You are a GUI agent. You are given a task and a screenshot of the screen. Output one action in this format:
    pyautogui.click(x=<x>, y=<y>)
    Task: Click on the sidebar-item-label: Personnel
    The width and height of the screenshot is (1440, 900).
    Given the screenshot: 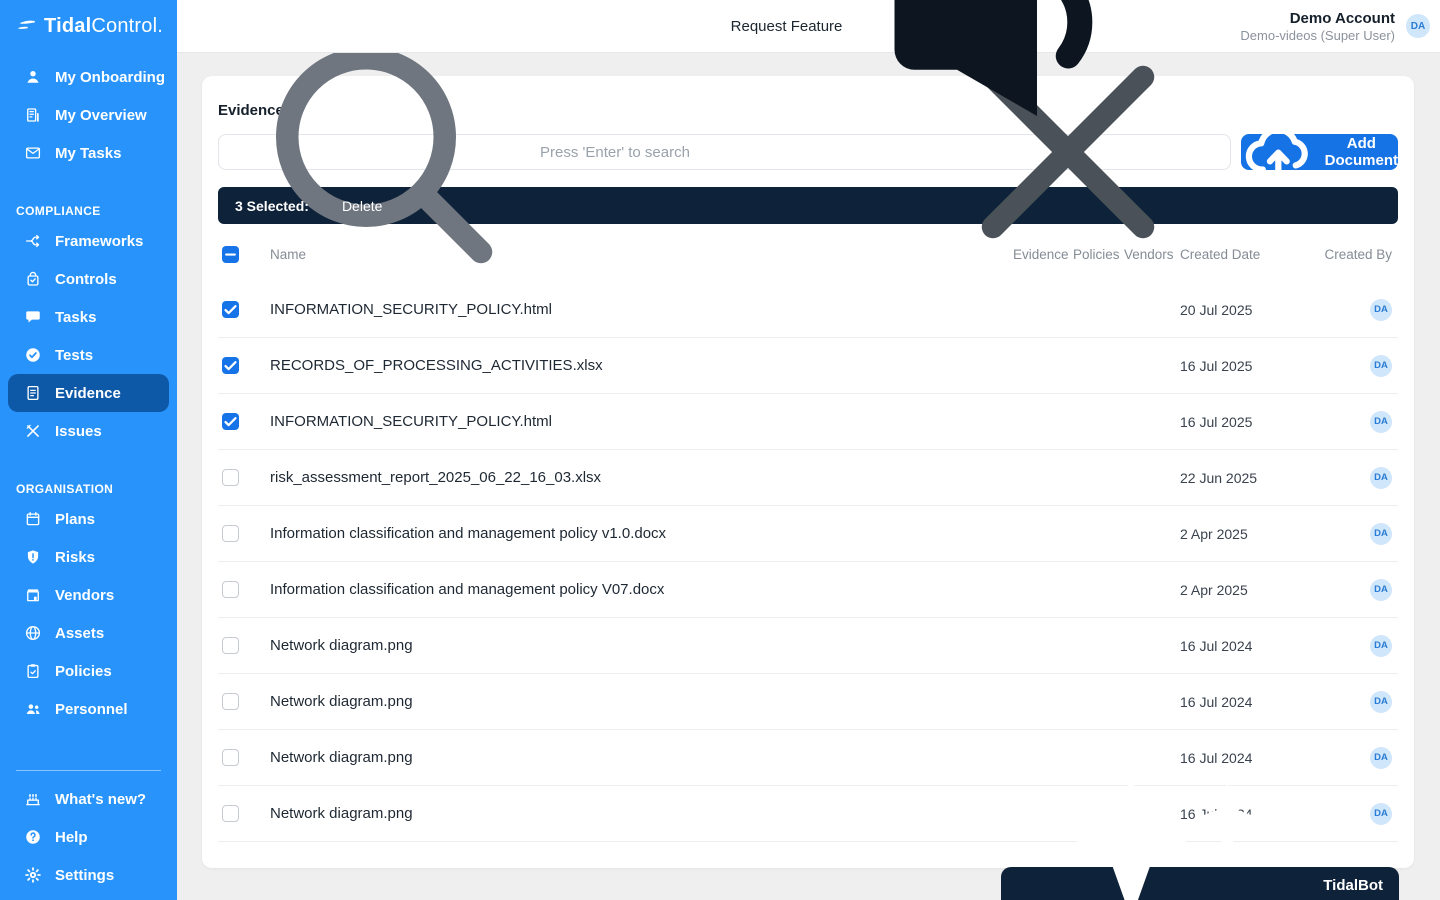 What is the action you would take?
    pyautogui.click(x=91, y=709)
    